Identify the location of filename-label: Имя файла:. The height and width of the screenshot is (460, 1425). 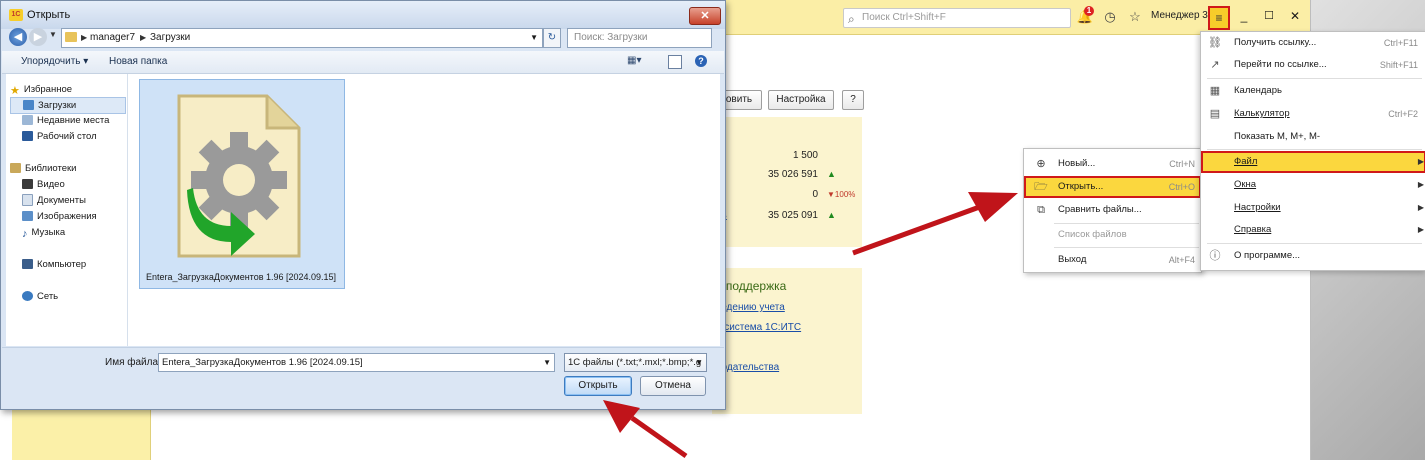
(133, 362).